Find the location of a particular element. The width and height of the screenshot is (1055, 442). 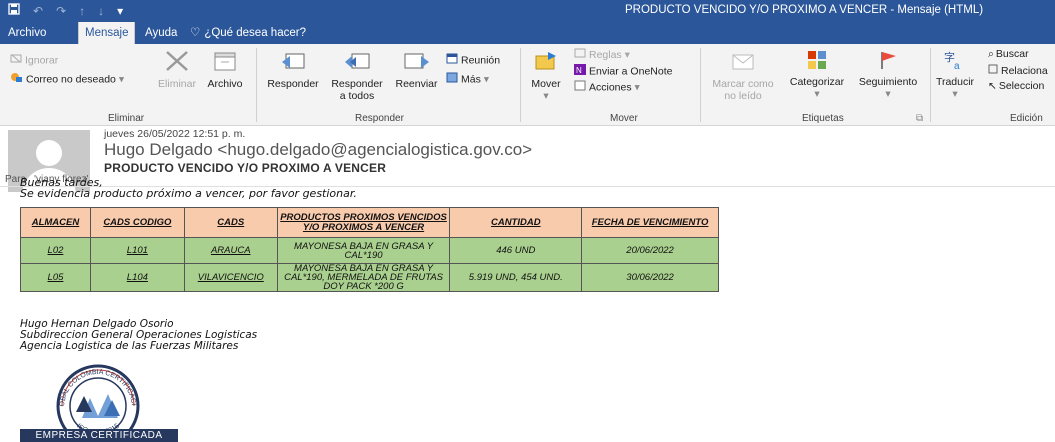

rules-button: Reglas ▾ is located at coordinates (602, 55).